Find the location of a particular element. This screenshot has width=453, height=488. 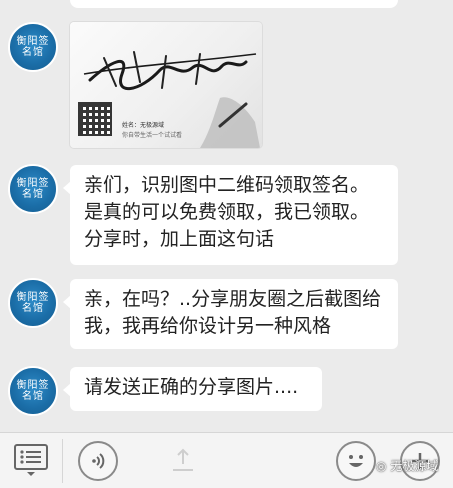

menu-list-icon is located at coordinates (31, 460).